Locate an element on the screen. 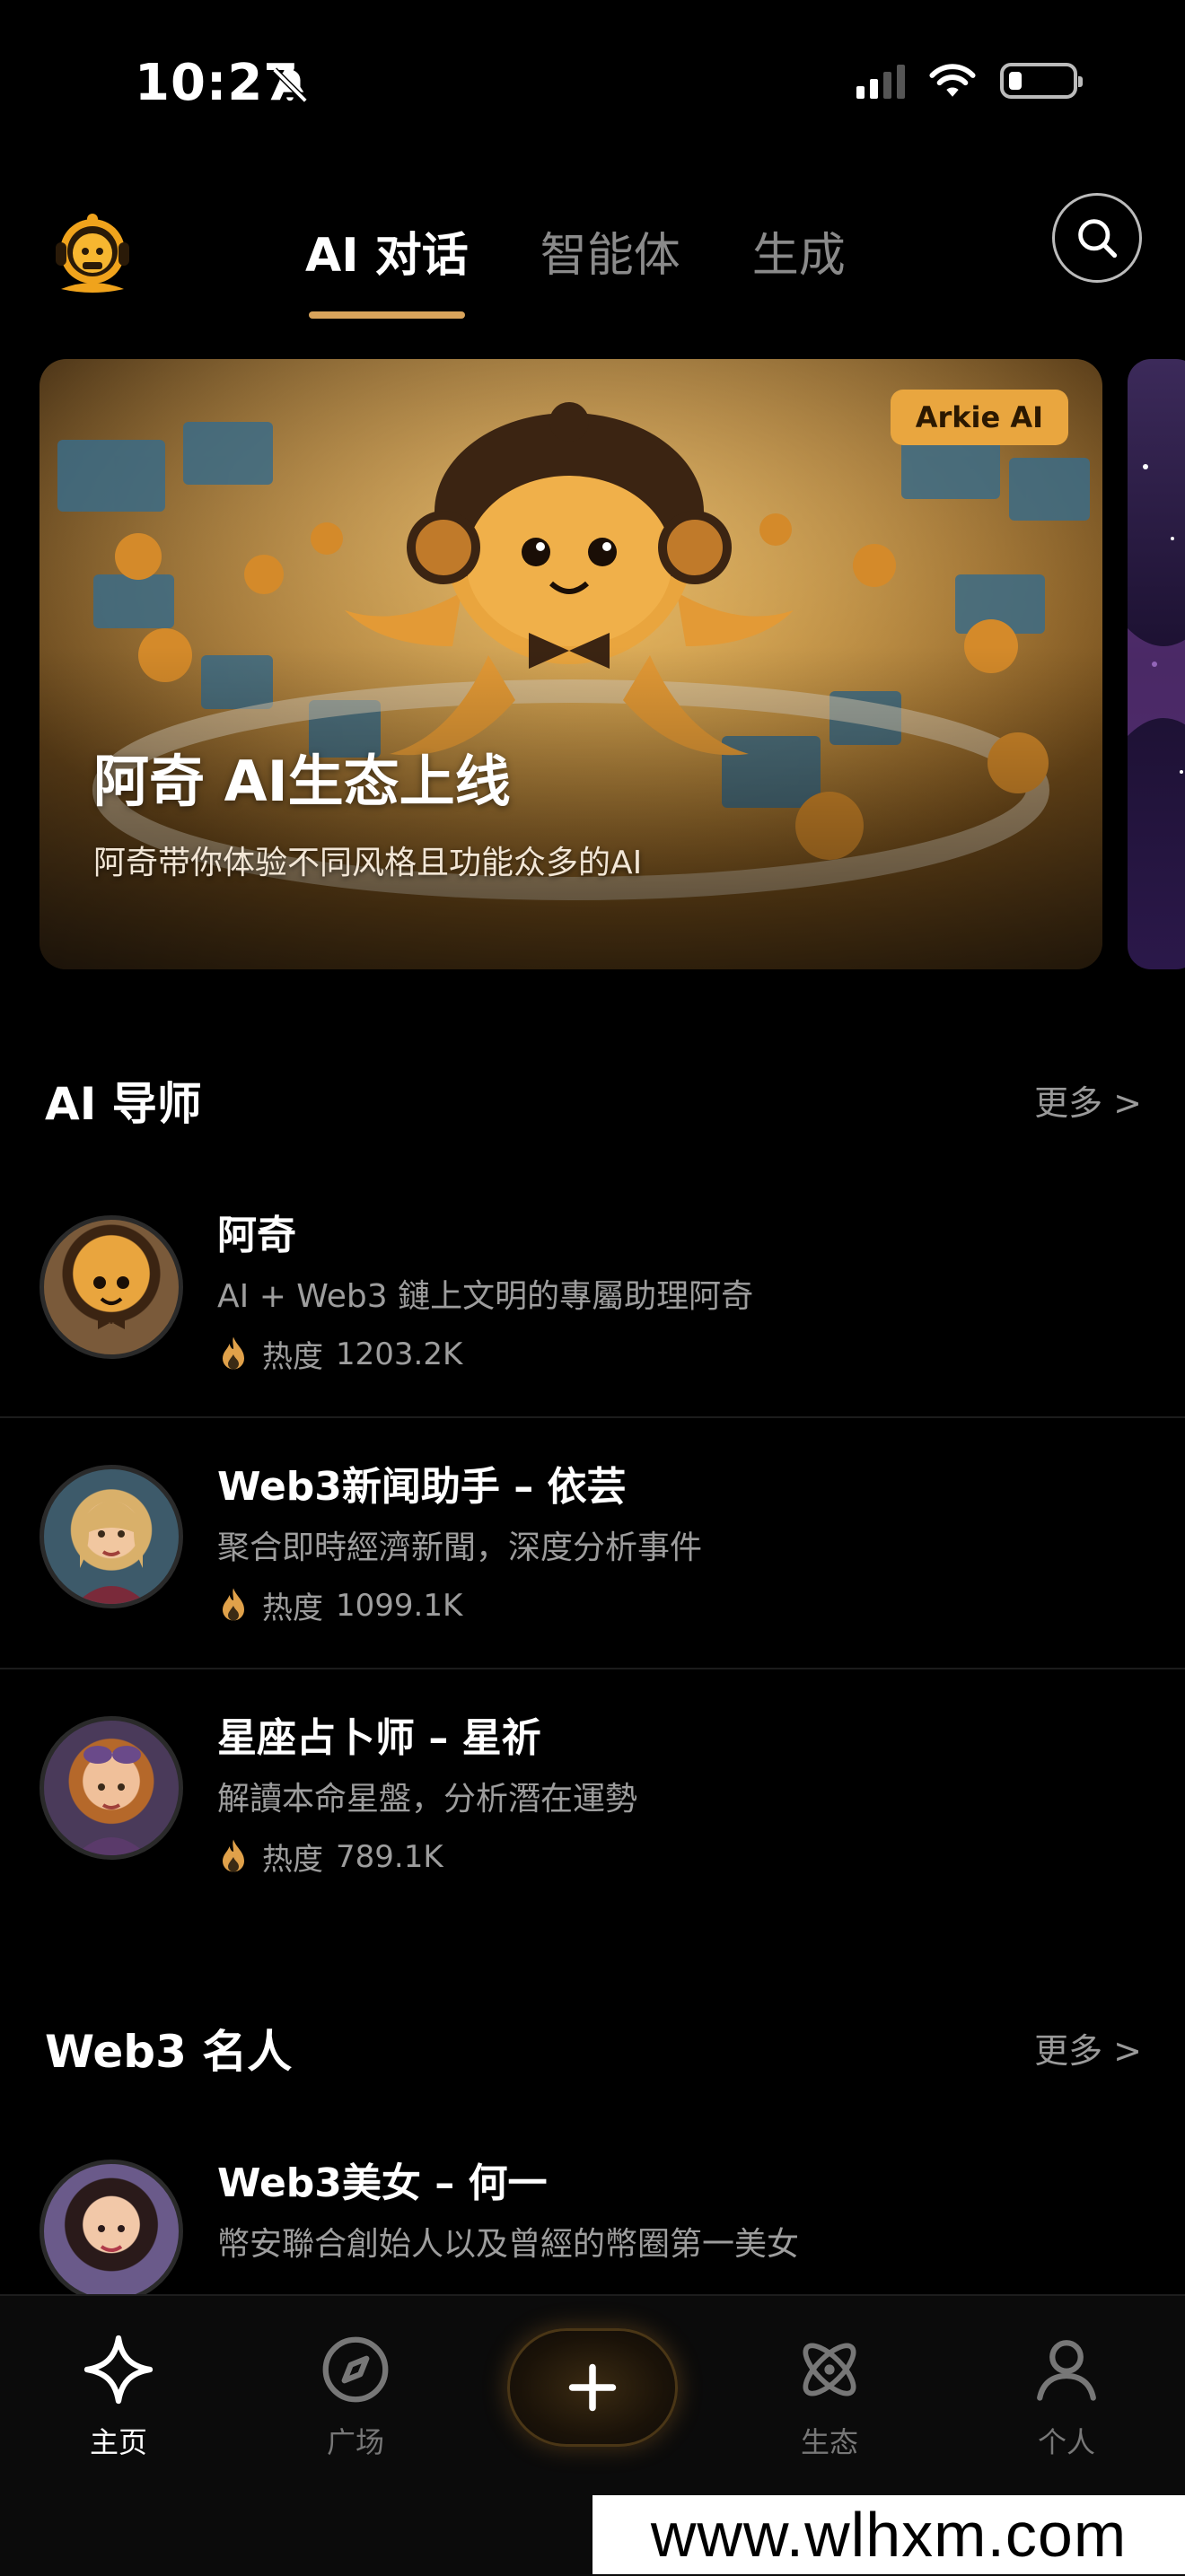  next-banner-peek is located at coordinates (1156, 664).